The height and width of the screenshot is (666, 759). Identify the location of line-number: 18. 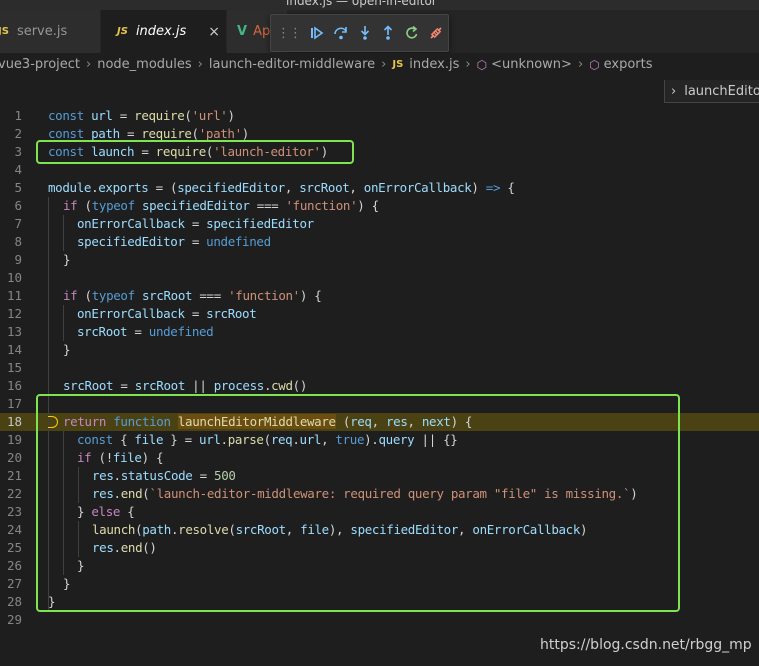
(14, 421).